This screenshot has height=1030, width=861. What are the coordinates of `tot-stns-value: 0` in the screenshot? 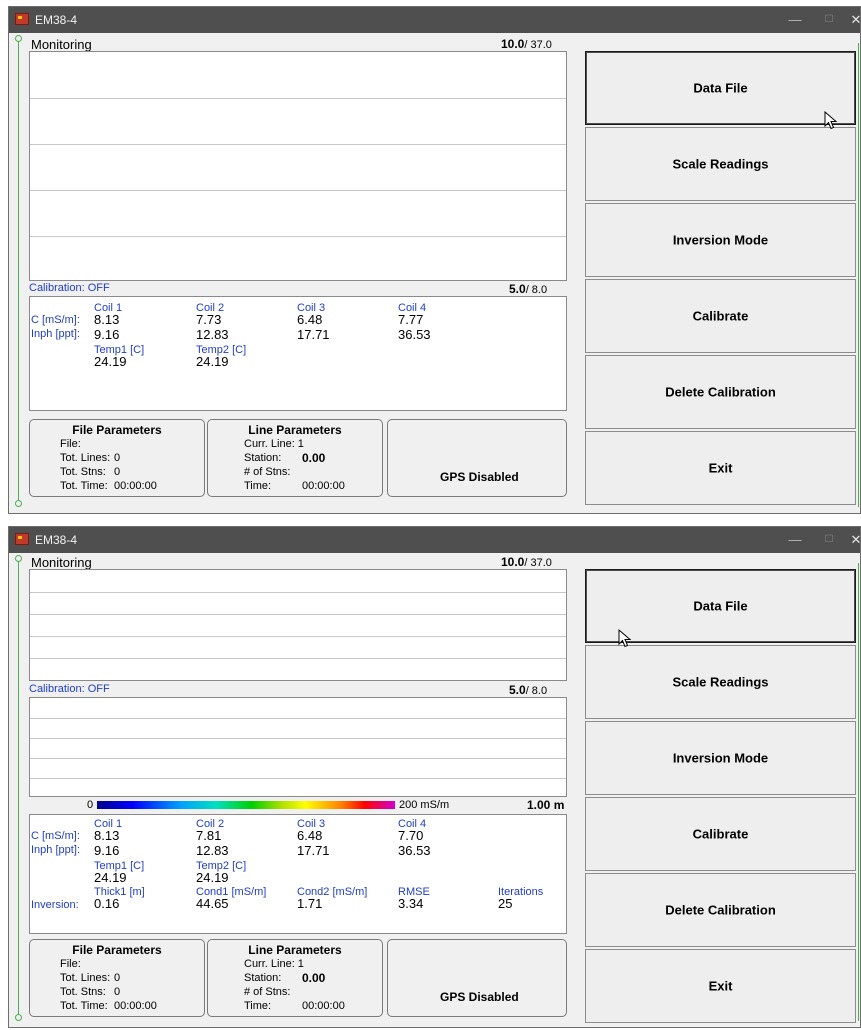 It's located at (117, 472).